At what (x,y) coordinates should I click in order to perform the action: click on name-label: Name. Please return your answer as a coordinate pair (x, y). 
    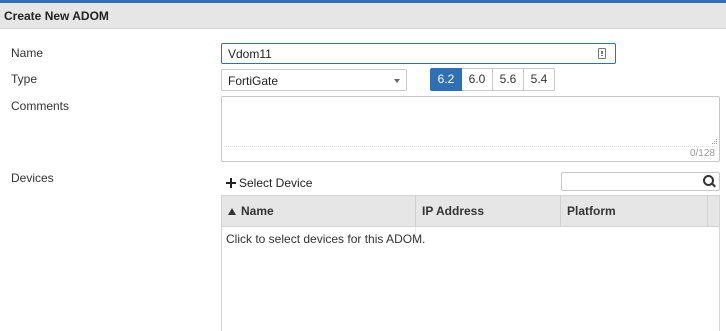
    Looking at the image, I should click on (27, 53).